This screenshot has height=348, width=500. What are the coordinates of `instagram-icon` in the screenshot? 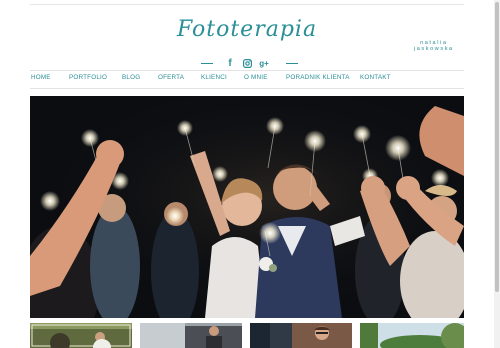 It's located at (247, 63).